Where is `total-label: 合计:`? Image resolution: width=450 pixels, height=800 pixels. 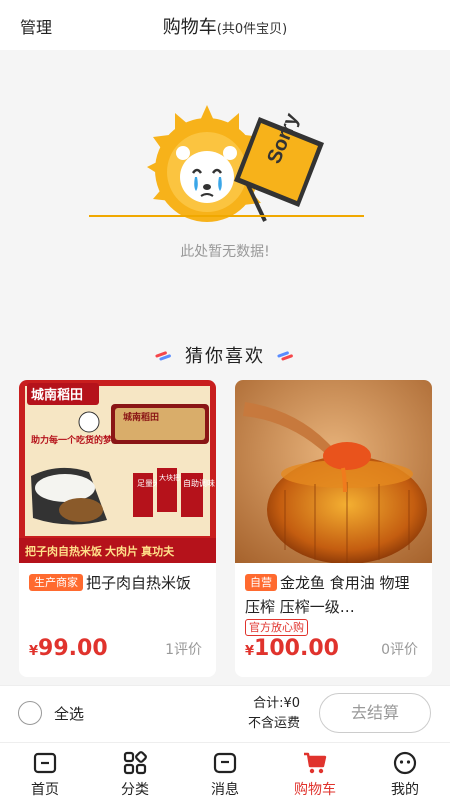 total-label: 合计: is located at coordinates (268, 703).